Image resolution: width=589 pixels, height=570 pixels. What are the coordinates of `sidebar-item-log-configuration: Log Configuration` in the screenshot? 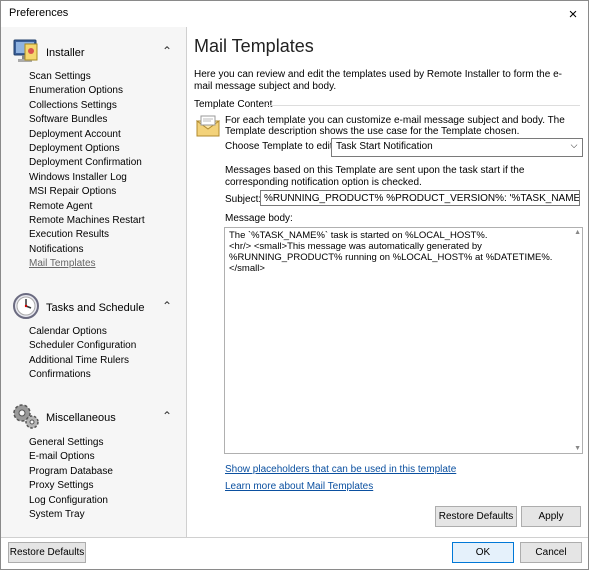 It's located at (68, 502).